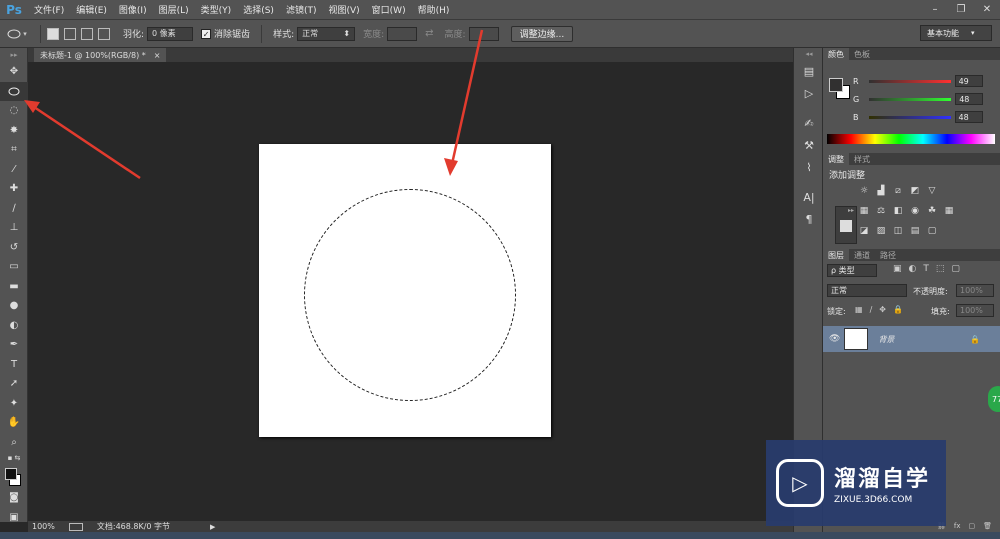 The width and height of the screenshot is (1000, 539). What do you see at coordinates (909, 117) in the screenshot?
I see `blue-track` at bounding box center [909, 117].